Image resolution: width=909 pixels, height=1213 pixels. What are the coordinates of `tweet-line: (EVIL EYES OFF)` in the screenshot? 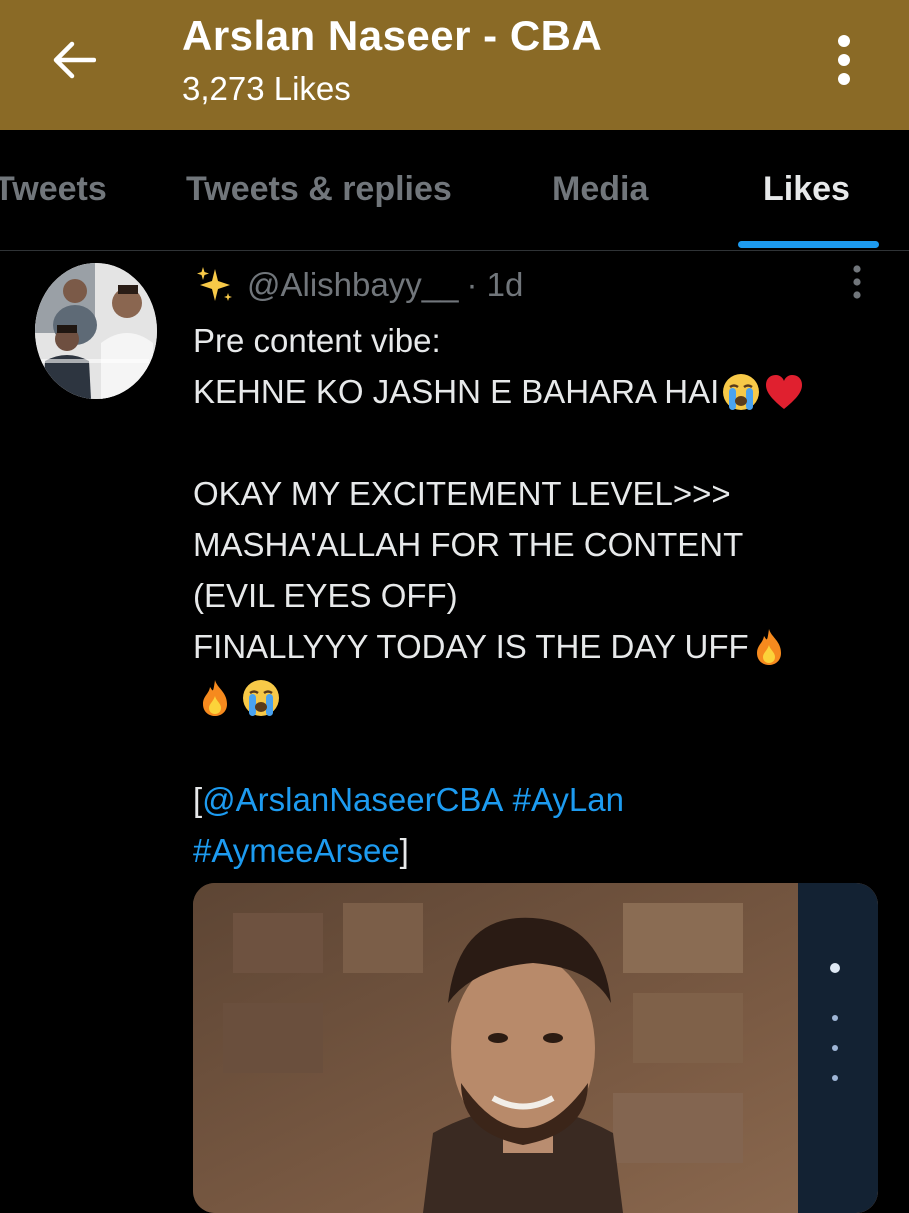 It's located at (538, 595).